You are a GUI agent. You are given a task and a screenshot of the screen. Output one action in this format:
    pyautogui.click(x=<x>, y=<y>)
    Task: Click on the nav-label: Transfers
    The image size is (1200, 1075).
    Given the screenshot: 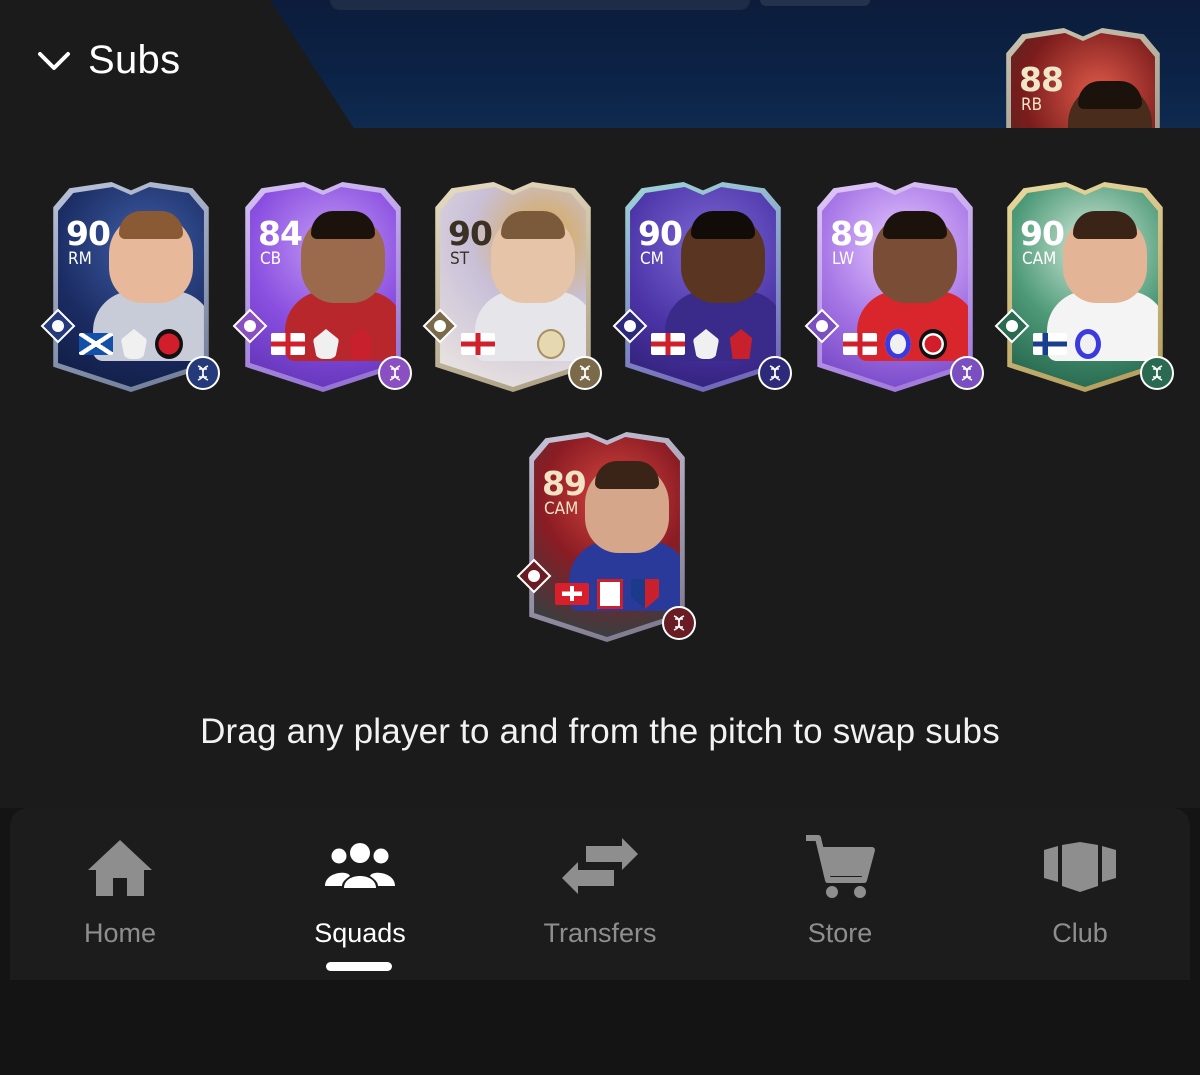 What is the action you would take?
    pyautogui.click(x=600, y=933)
    